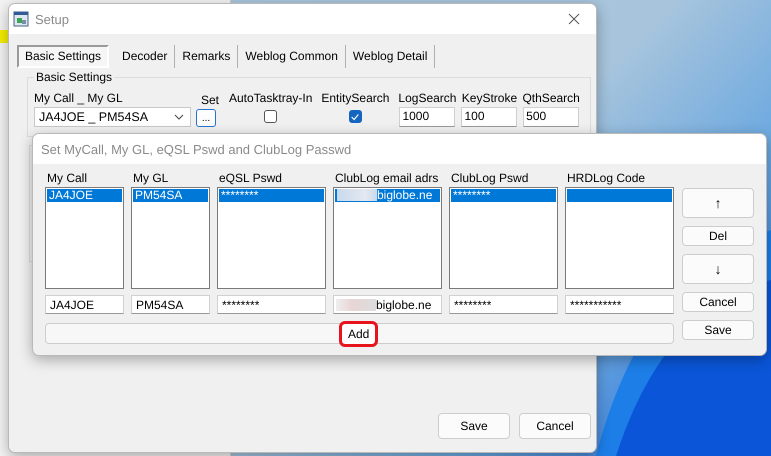 The height and width of the screenshot is (456, 771). Describe the element at coordinates (359, 334) in the screenshot. I see `add-button: Add` at that location.